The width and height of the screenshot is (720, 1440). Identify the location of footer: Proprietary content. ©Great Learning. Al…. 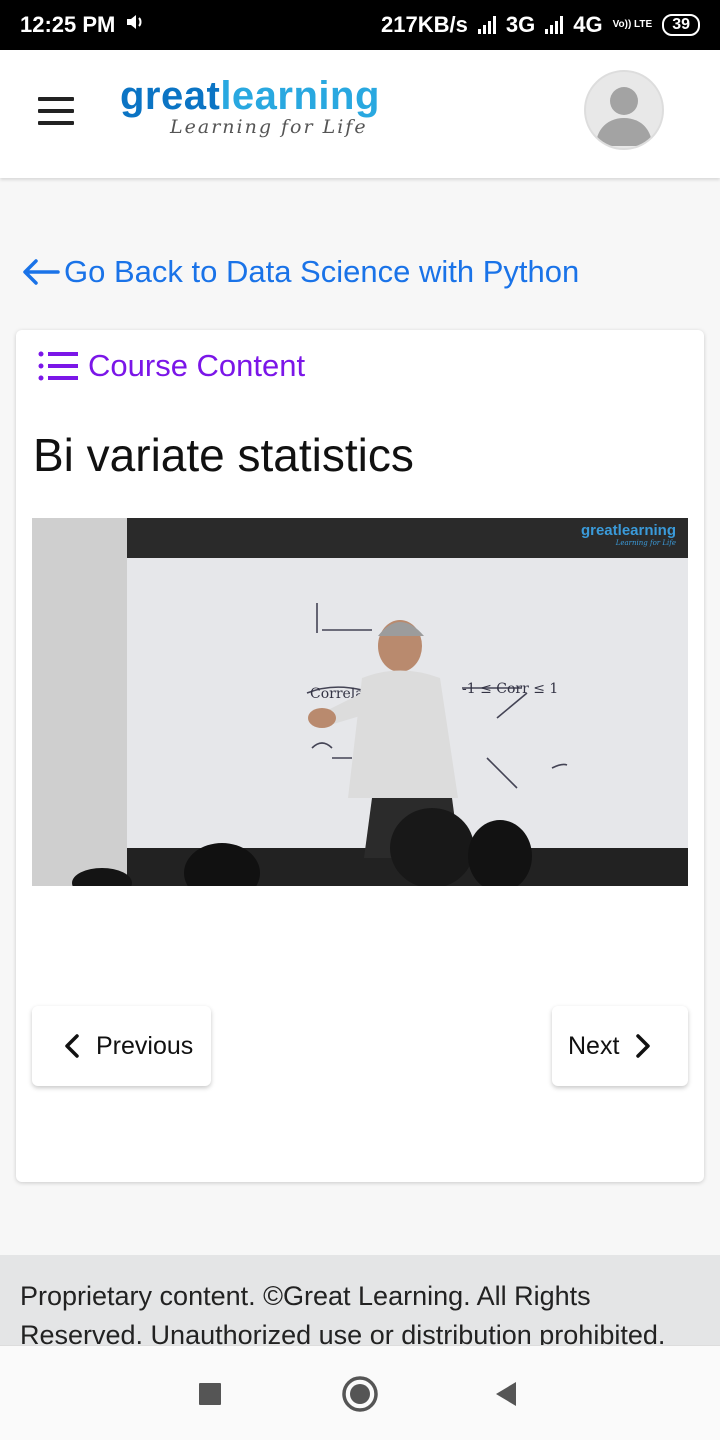
(360, 1300).